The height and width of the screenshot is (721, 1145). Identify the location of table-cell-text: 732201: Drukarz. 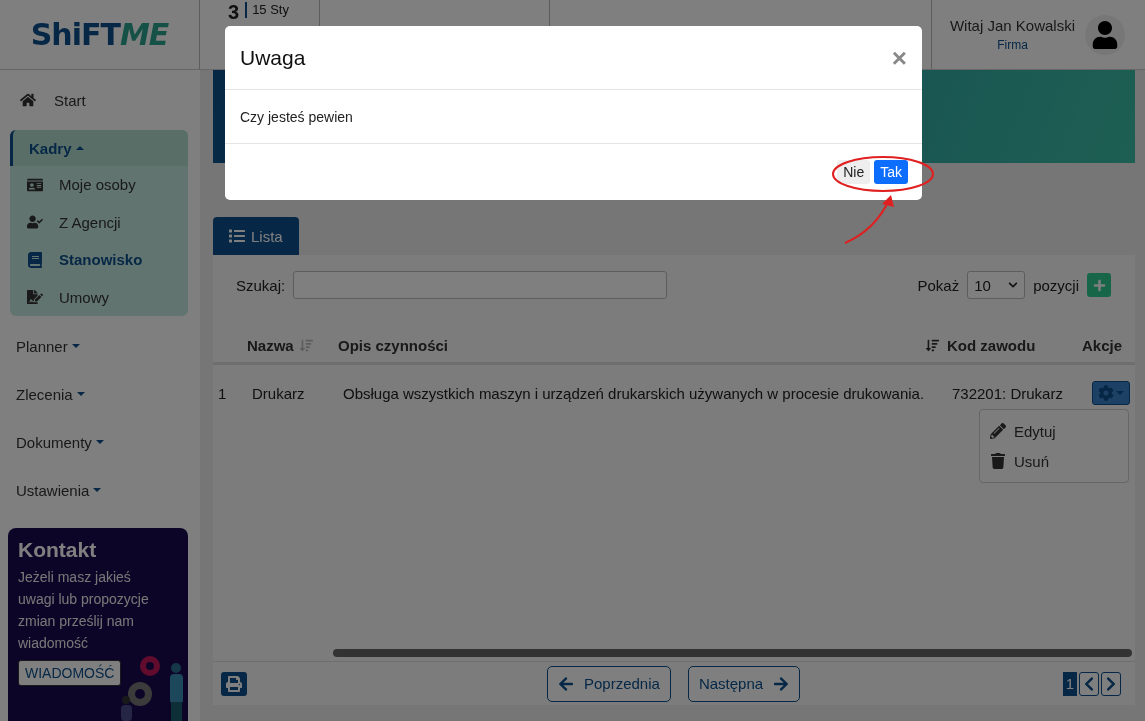
(1007, 393).